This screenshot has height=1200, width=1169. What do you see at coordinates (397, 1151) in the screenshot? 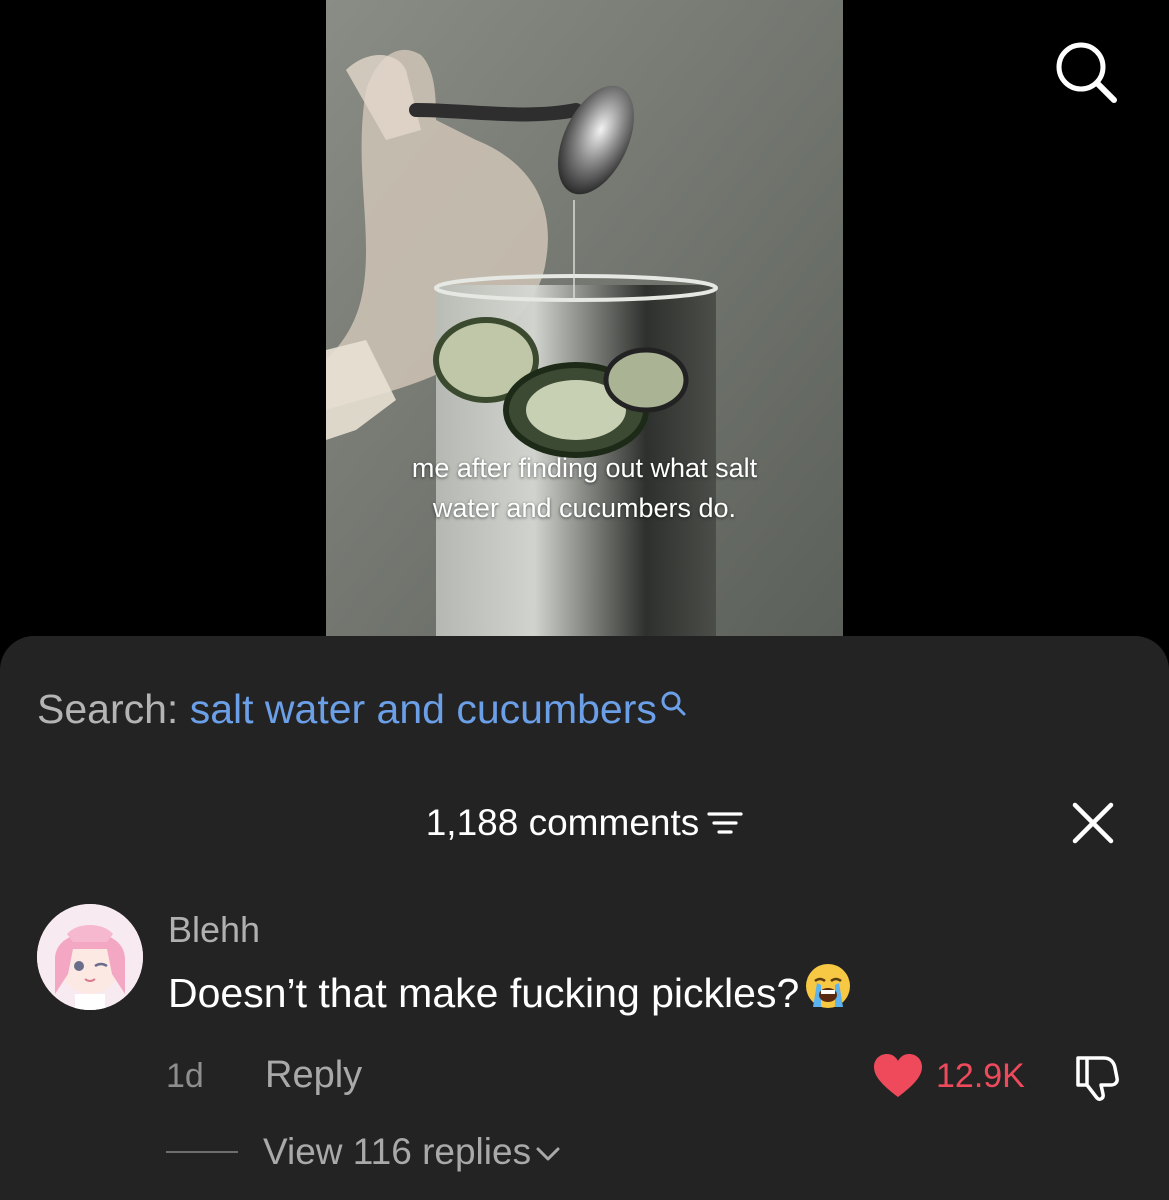
I see `view-replies-label: View 116 replies` at bounding box center [397, 1151].